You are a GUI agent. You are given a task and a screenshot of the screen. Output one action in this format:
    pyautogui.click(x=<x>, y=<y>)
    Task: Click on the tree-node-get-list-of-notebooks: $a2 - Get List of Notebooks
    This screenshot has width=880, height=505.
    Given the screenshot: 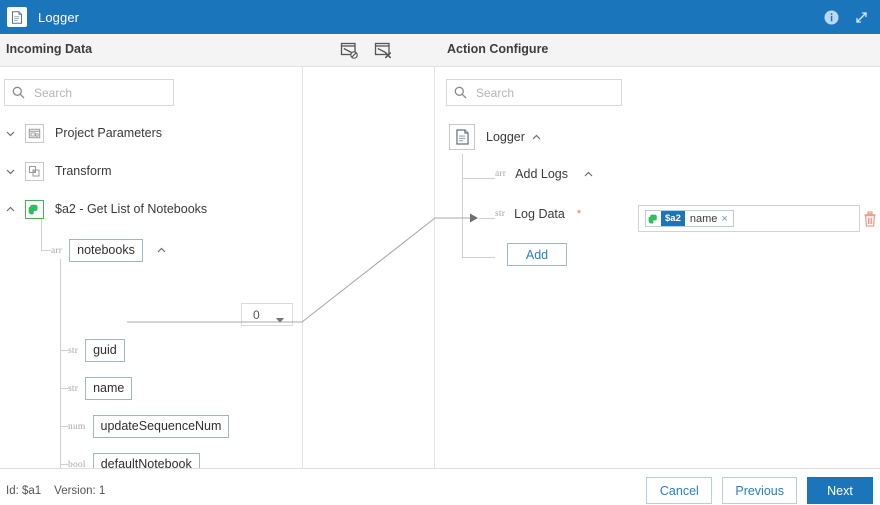 What is the action you would take?
    pyautogui.click(x=105, y=209)
    